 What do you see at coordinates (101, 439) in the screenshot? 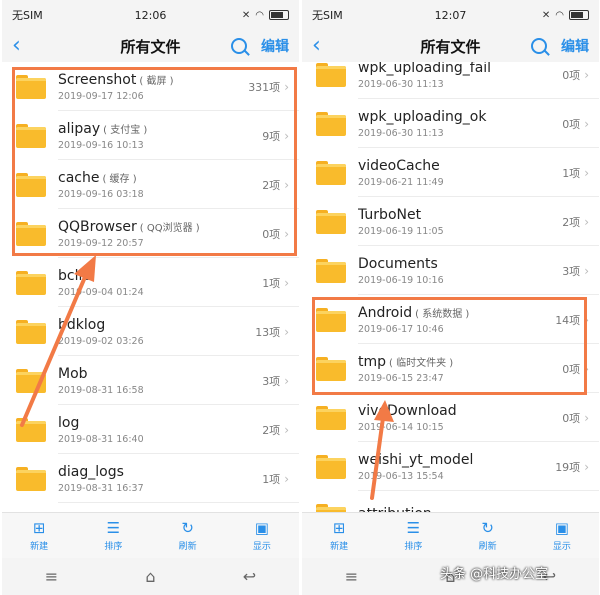
I see `folder-date: 2019-08-31 16:40` at bounding box center [101, 439].